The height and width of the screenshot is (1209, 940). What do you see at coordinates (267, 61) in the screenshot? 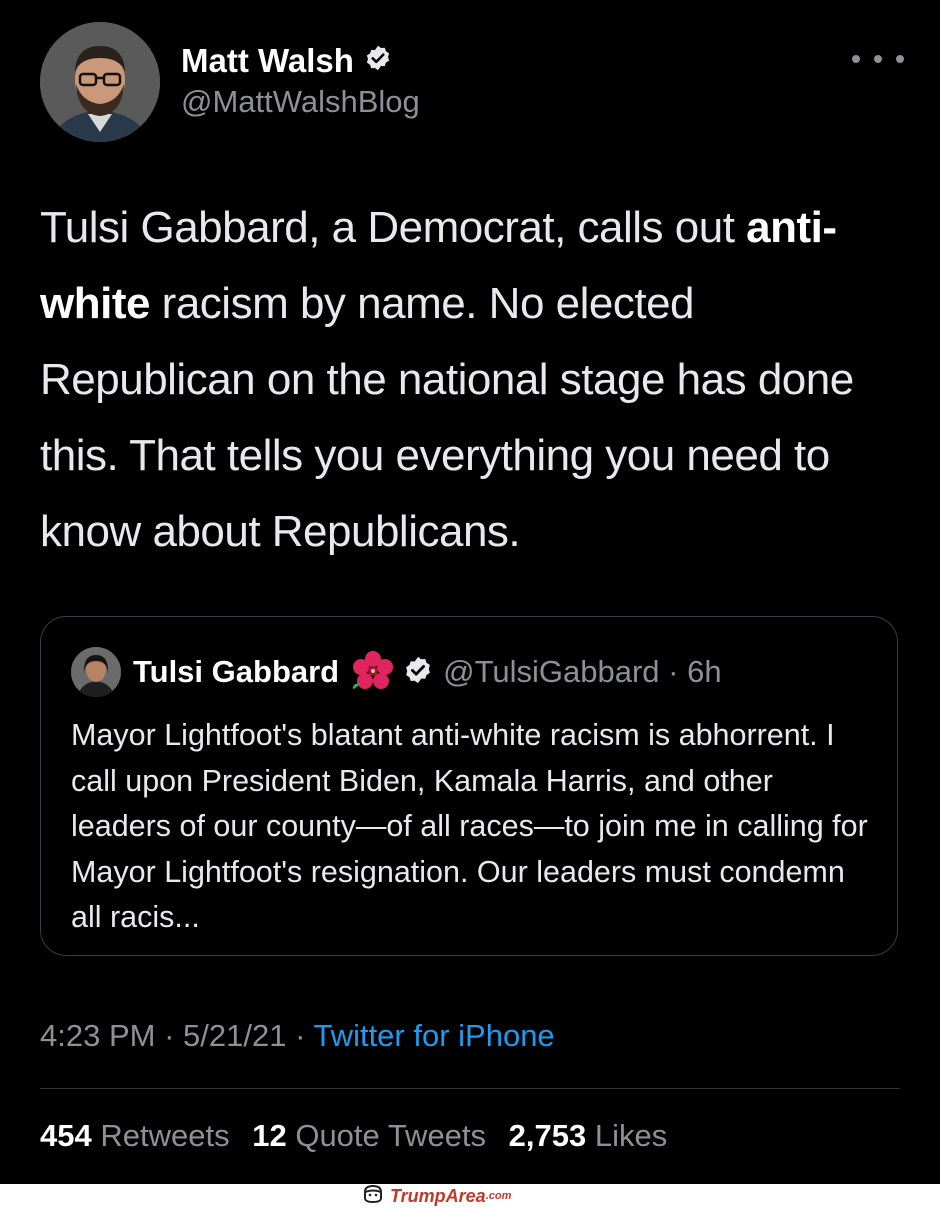
I see `author-name: Matt Walsh` at bounding box center [267, 61].